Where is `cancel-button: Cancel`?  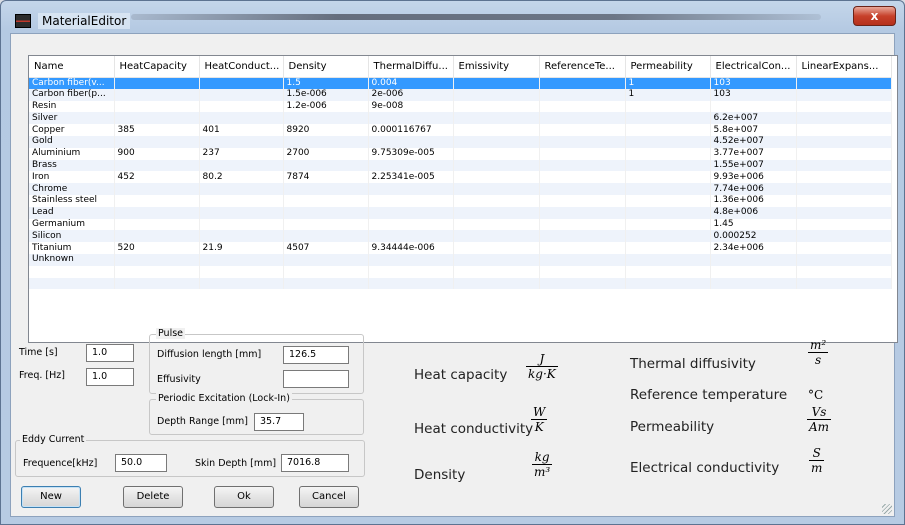 cancel-button: Cancel is located at coordinates (329, 497).